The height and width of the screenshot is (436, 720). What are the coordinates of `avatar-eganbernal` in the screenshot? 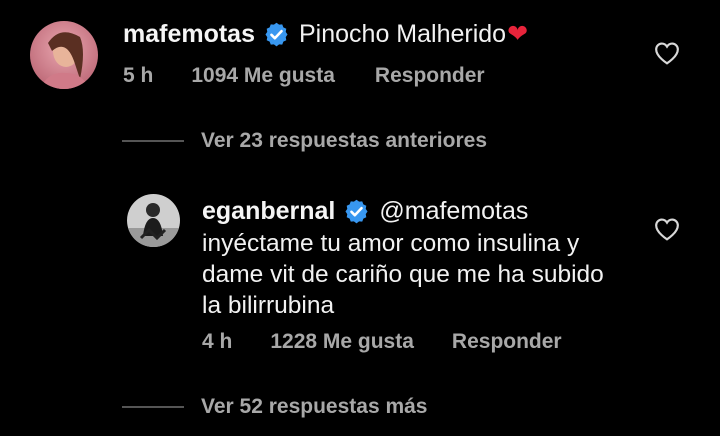 It's located at (153, 220).